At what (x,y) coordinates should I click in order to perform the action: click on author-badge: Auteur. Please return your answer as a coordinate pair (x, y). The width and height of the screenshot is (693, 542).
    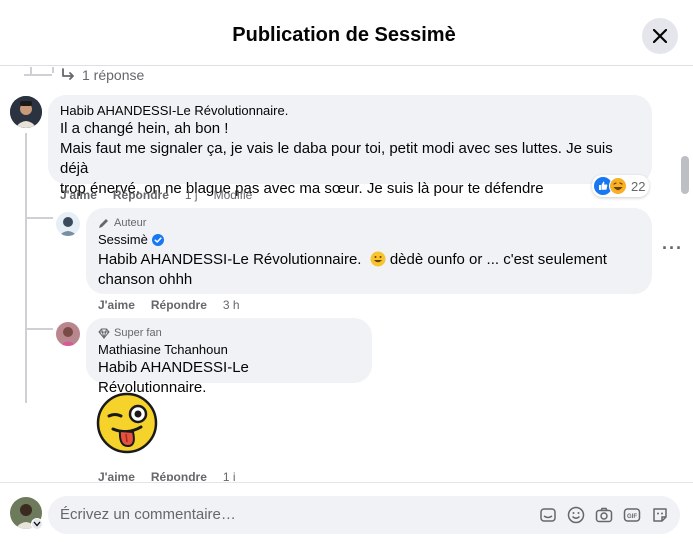
    Looking at the image, I should click on (369, 223).